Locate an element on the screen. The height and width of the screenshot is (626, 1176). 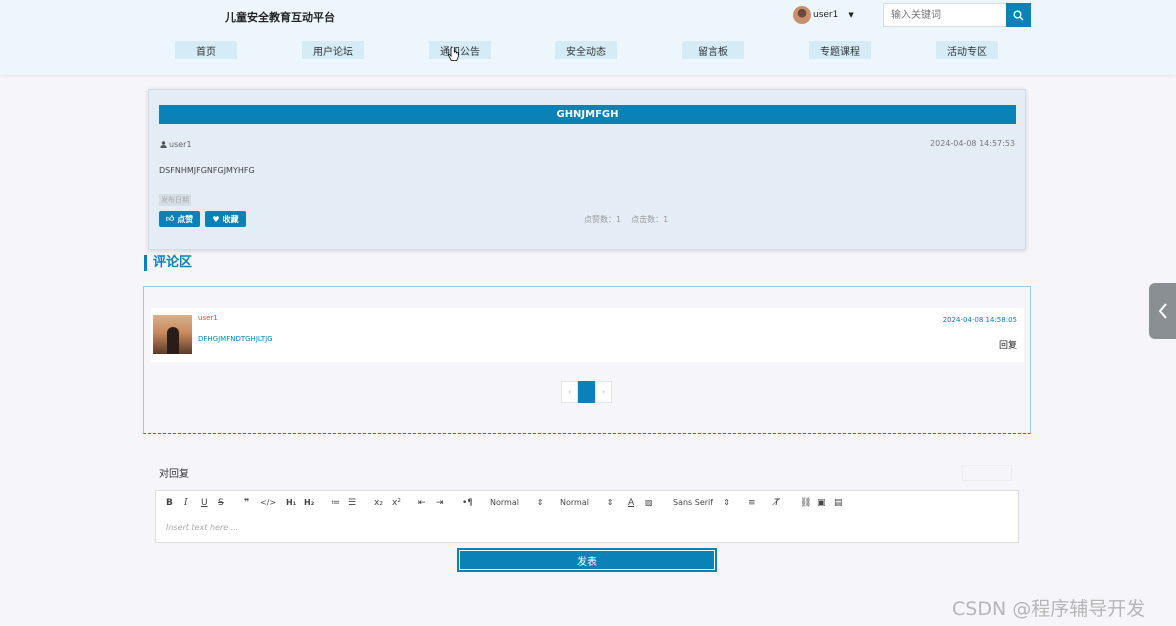
comment-username: user1 is located at coordinates (208, 318).